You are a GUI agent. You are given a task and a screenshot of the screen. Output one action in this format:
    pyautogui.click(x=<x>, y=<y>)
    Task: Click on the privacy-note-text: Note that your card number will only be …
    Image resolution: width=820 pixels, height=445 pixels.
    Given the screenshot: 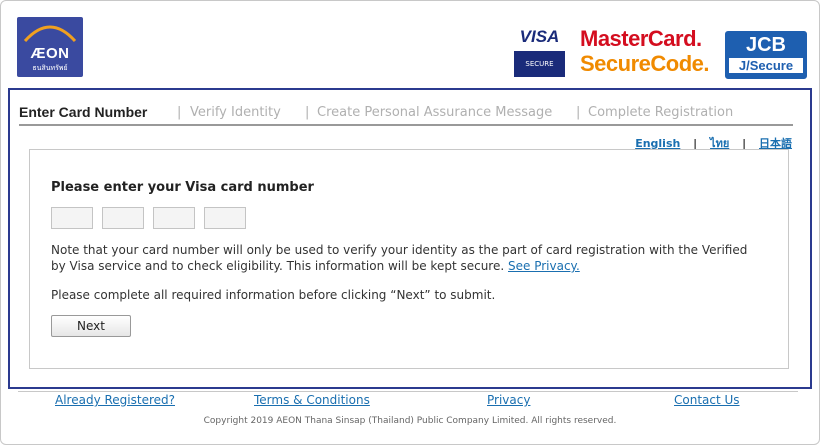 What is the action you would take?
    pyautogui.click(x=399, y=258)
    